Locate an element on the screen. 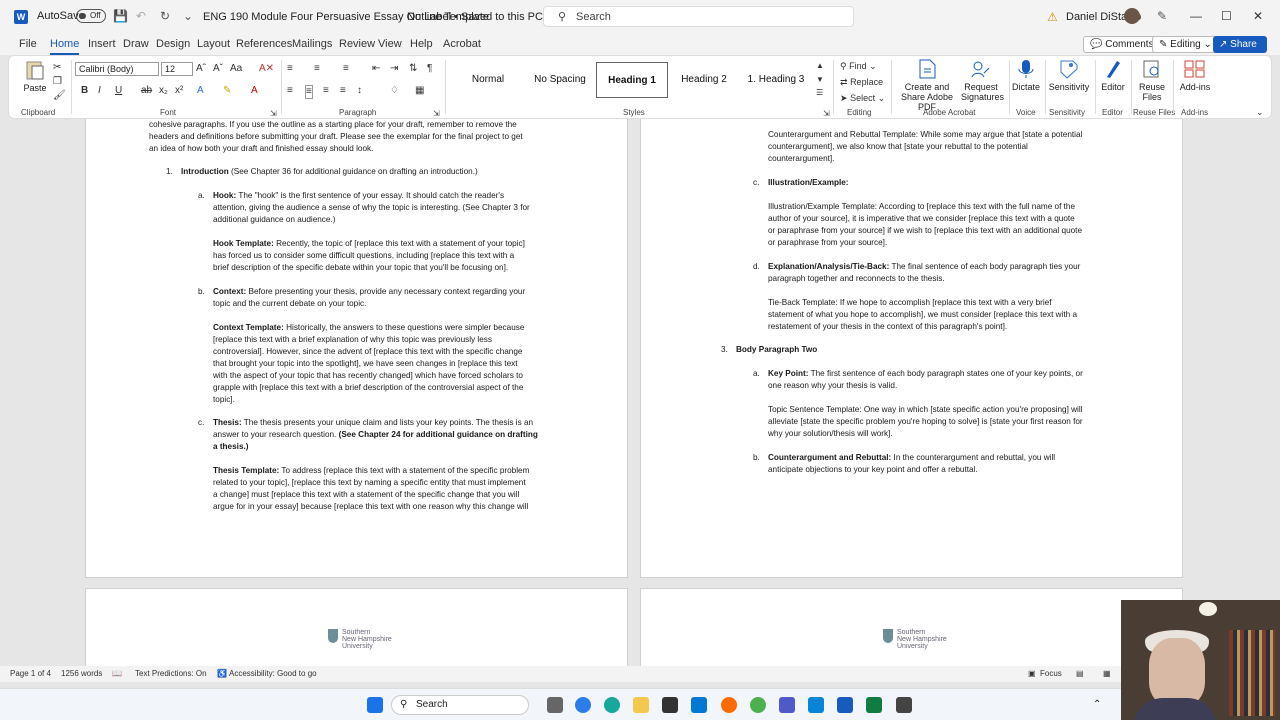 The image size is (1280, 720). cut-icon: ✂ is located at coordinates (57, 68).